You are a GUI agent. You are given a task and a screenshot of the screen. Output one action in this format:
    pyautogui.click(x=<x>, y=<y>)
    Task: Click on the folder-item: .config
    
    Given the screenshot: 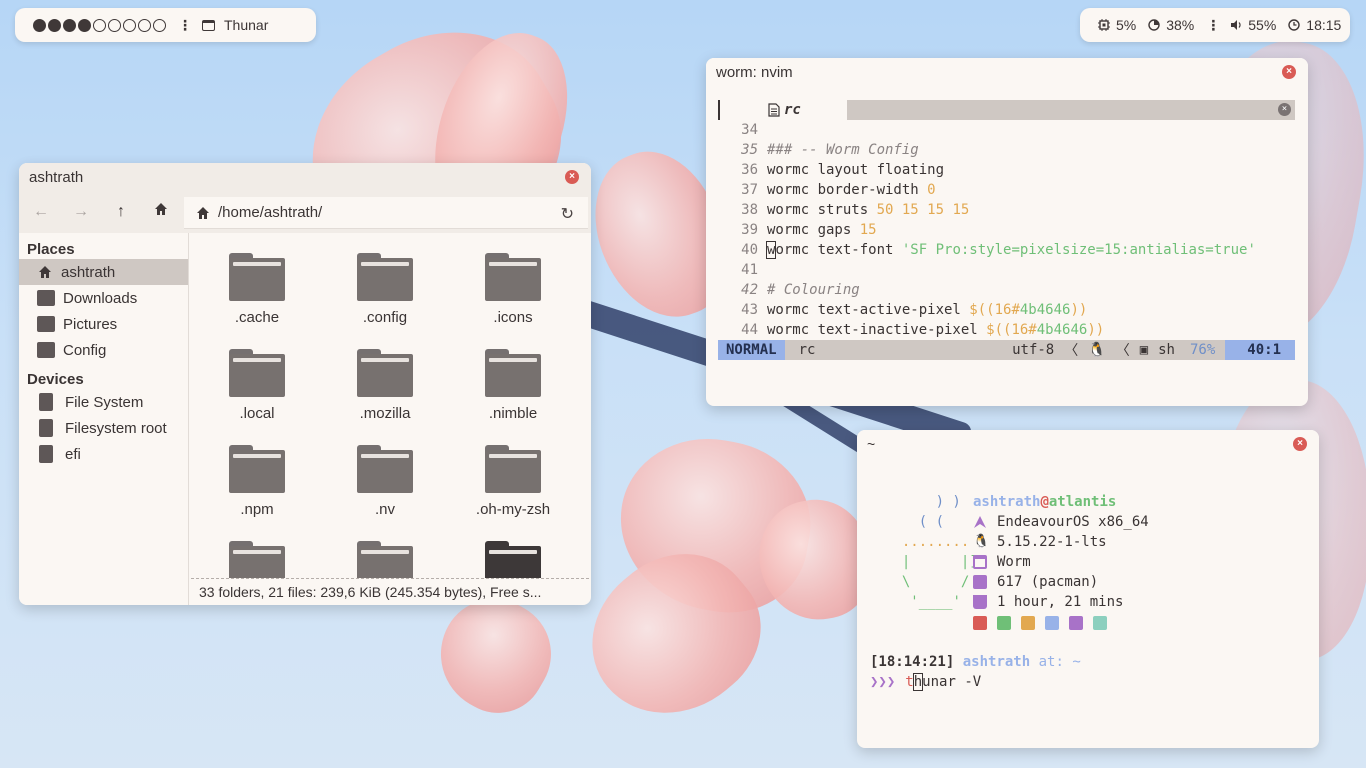 What is the action you would take?
    pyautogui.click(x=385, y=283)
    